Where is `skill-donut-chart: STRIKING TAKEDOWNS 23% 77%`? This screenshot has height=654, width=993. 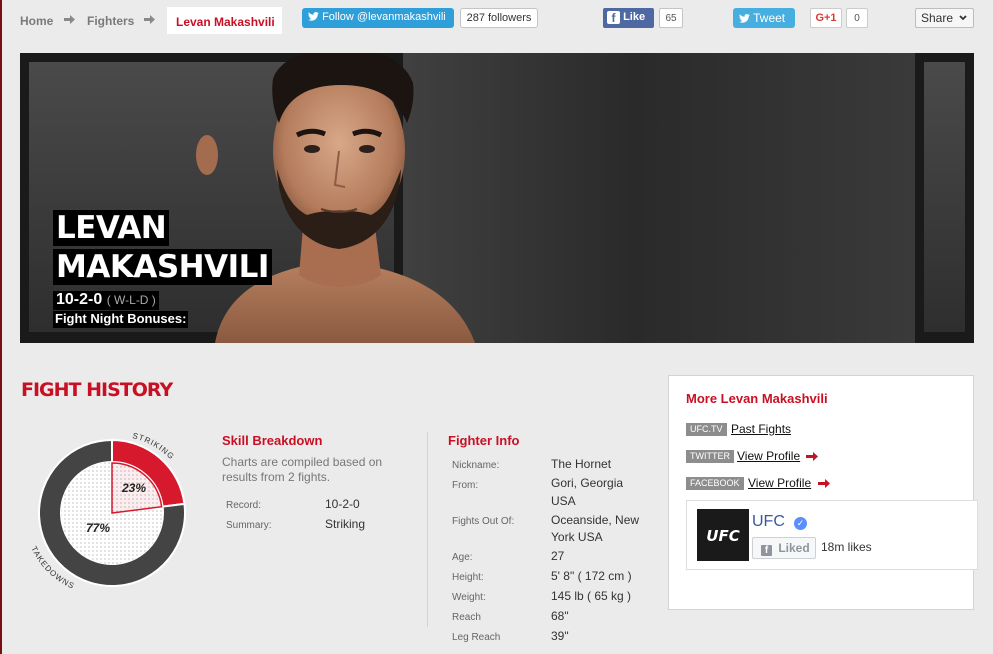 skill-donut-chart: STRIKING TAKEDOWNS 23% 77% is located at coordinates (107, 511).